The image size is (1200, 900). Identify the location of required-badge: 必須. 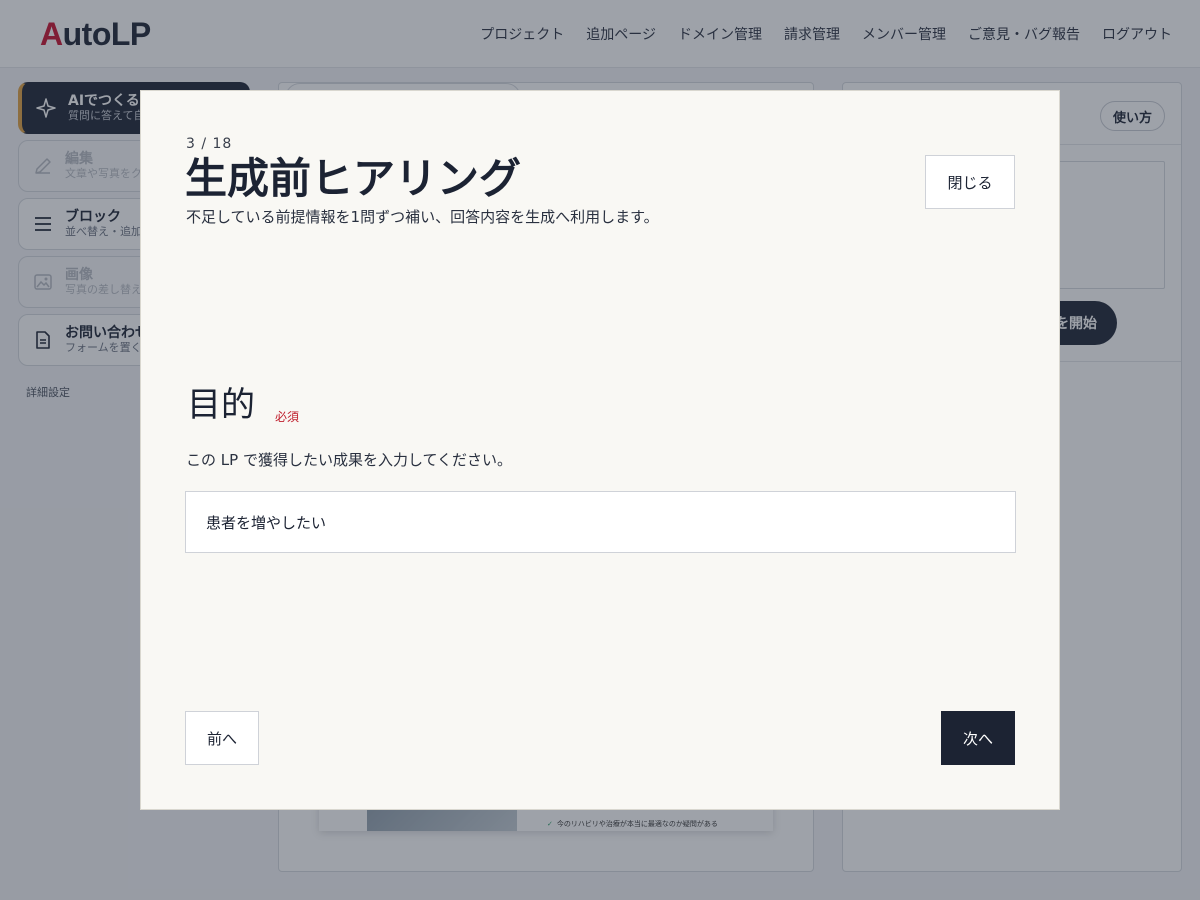
(287, 417).